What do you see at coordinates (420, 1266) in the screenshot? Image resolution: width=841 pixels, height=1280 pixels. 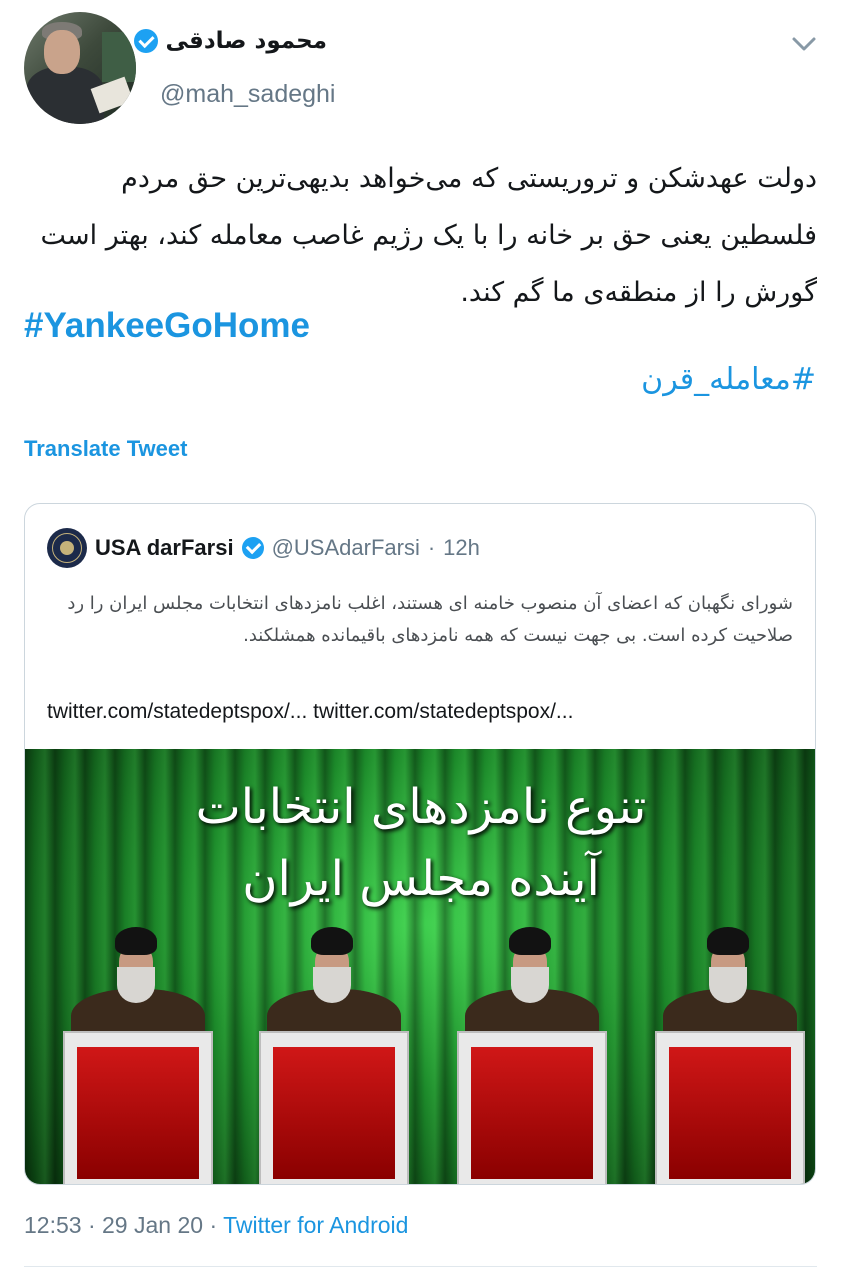 I see `divider` at bounding box center [420, 1266].